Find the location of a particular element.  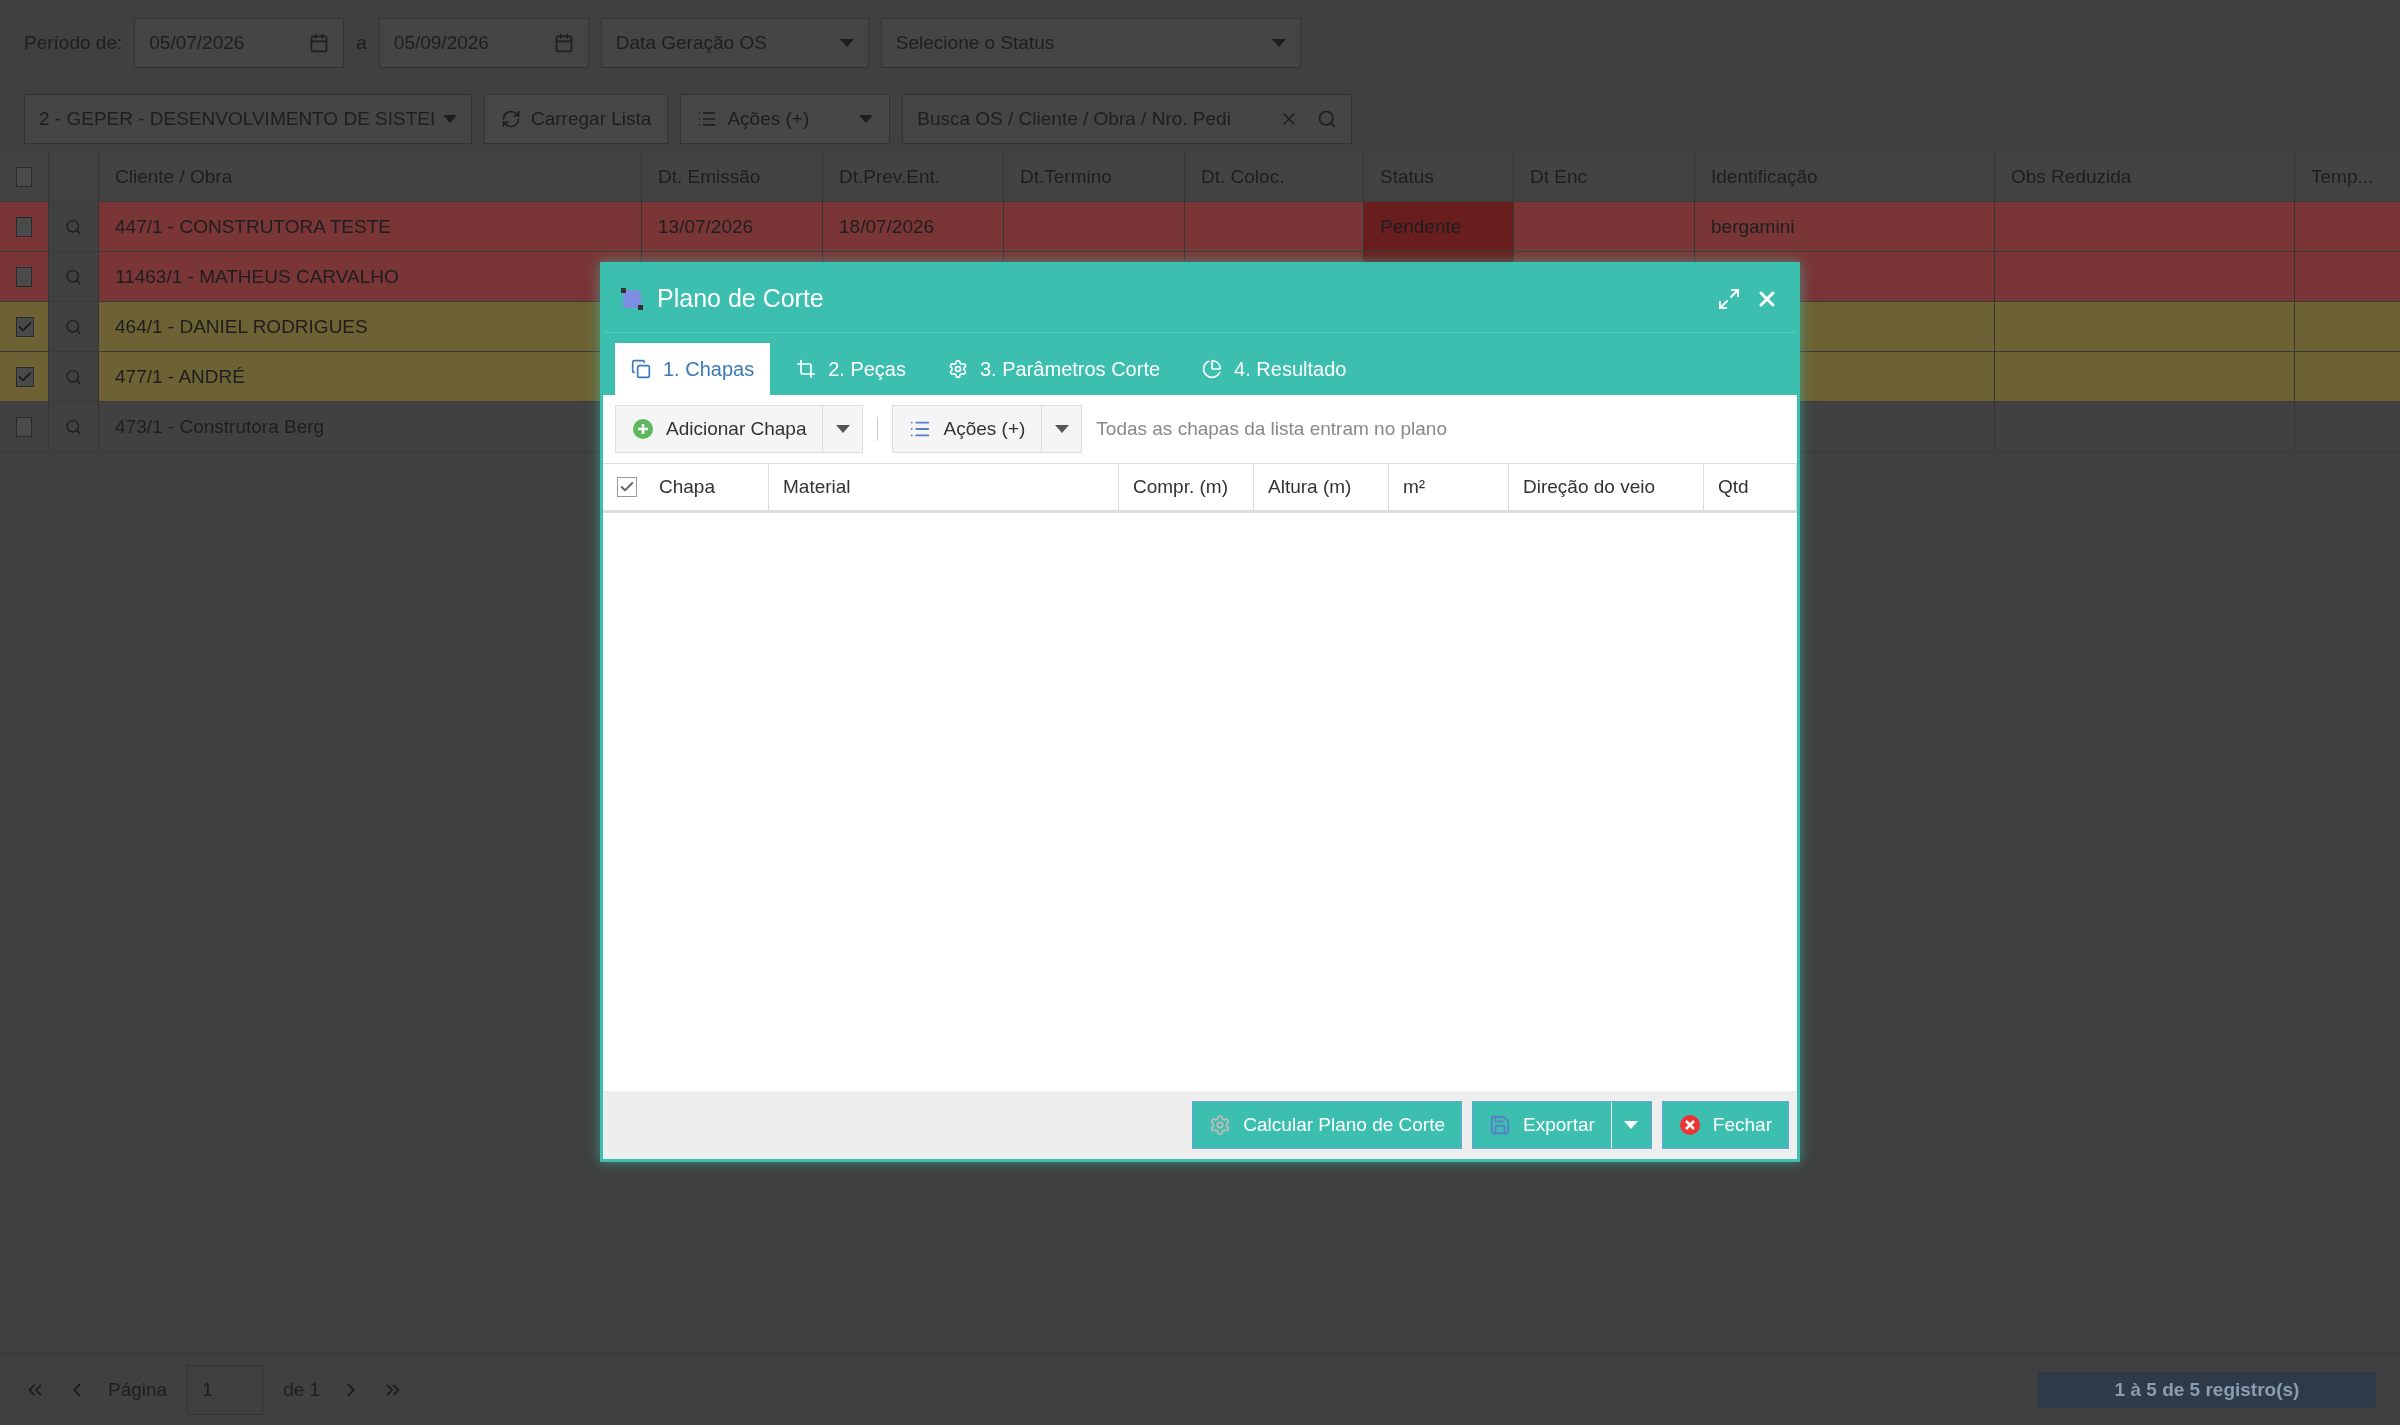

info-text: Todas as chapas da lista entram no plano is located at coordinates (1271, 429).